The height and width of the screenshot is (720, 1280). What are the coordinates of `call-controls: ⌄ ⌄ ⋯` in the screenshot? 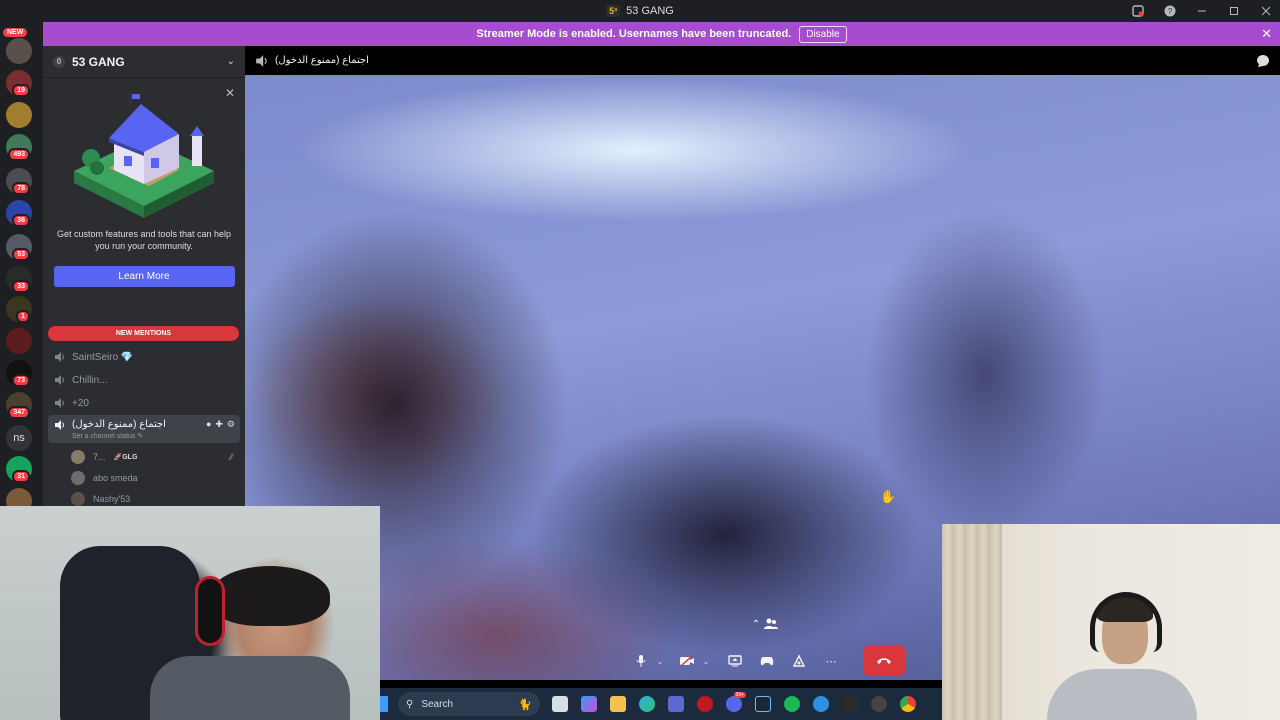 It's located at (736, 661).